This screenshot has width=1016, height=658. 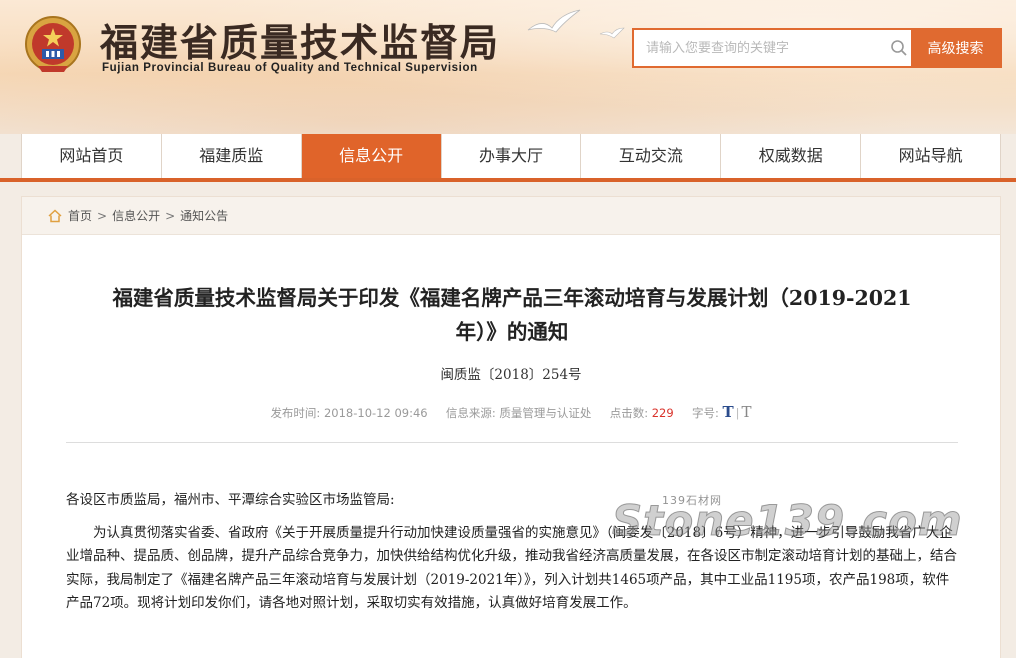 I want to click on search-input, so click(x=760, y=48).